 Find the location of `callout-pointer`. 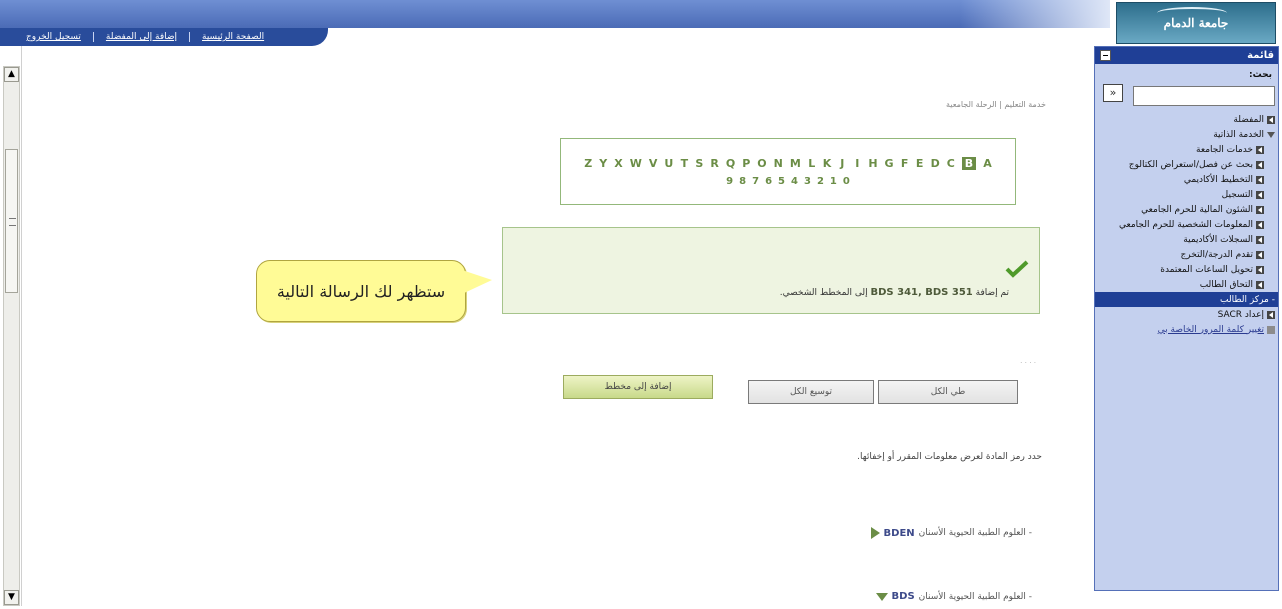

callout-pointer is located at coordinates (477, 282).